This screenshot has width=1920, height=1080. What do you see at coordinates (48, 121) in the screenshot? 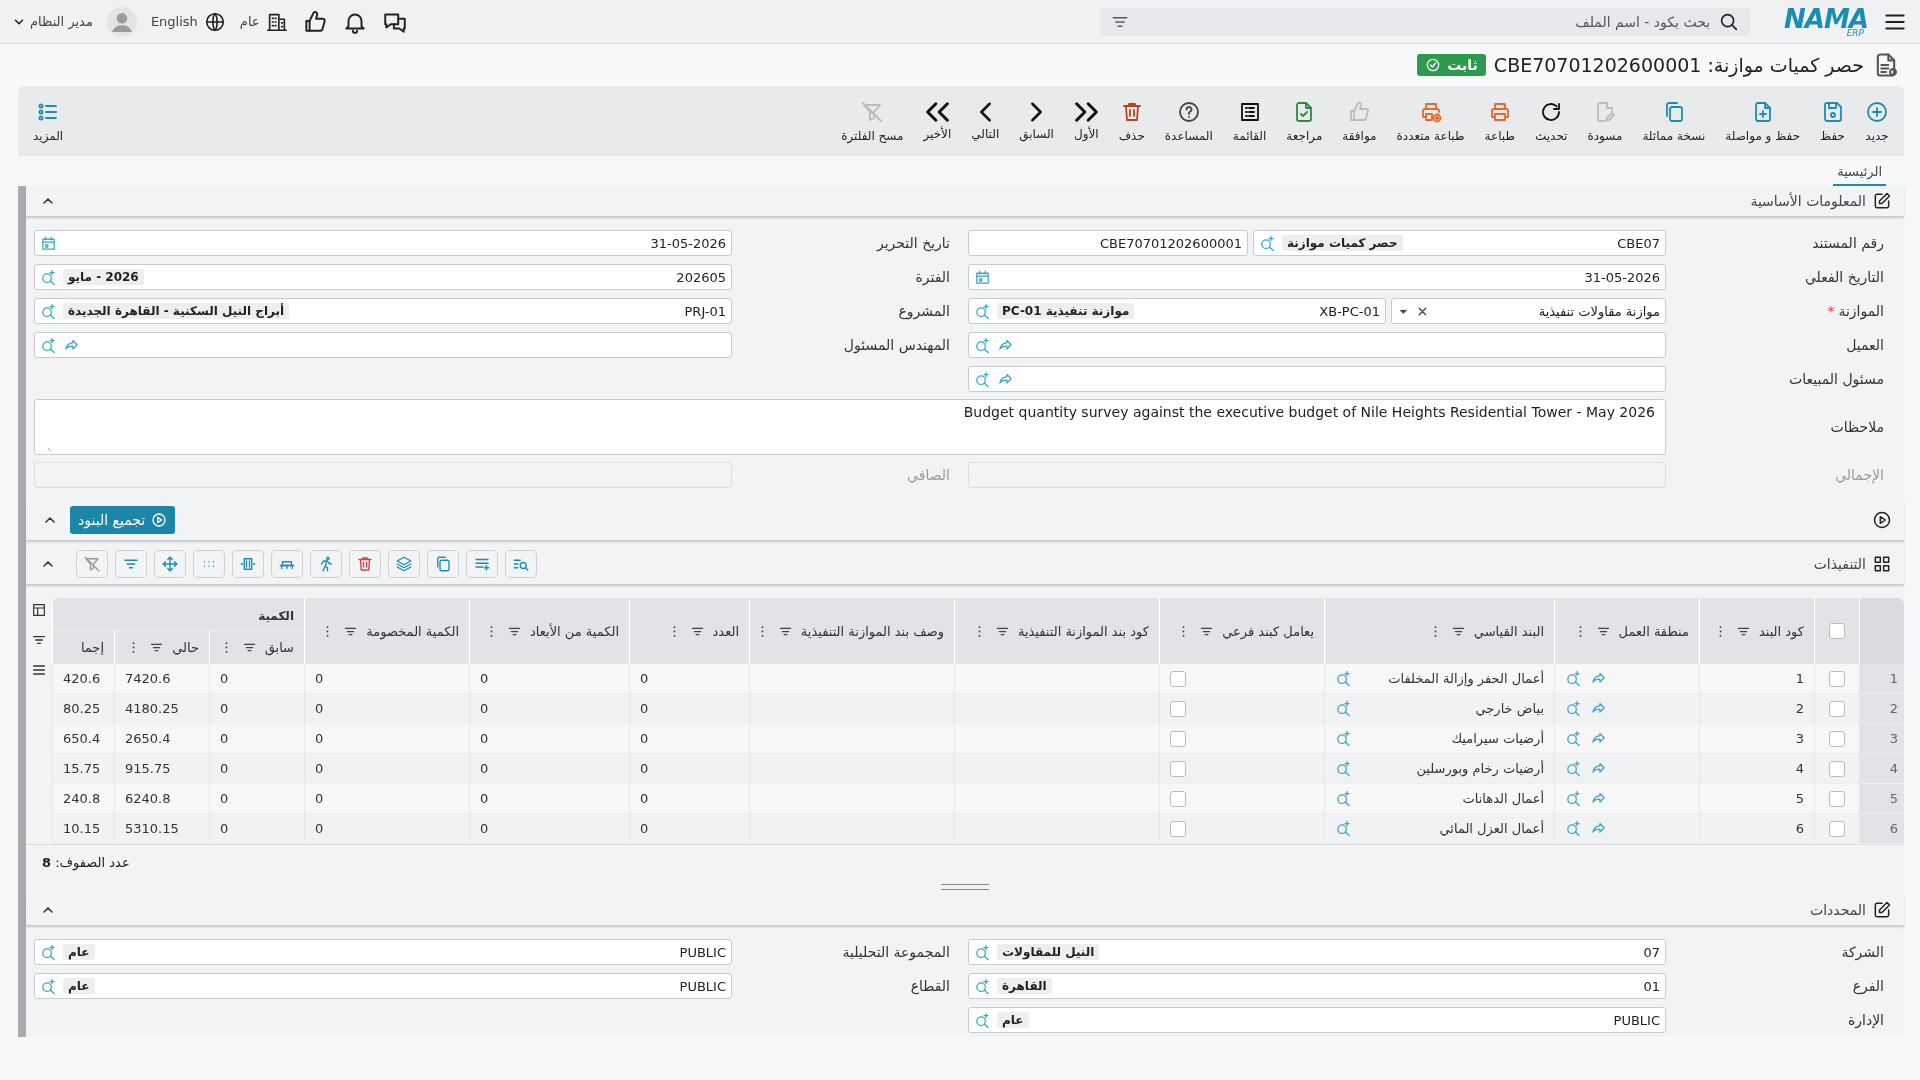
I see `more-button: المزيد` at bounding box center [48, 121].